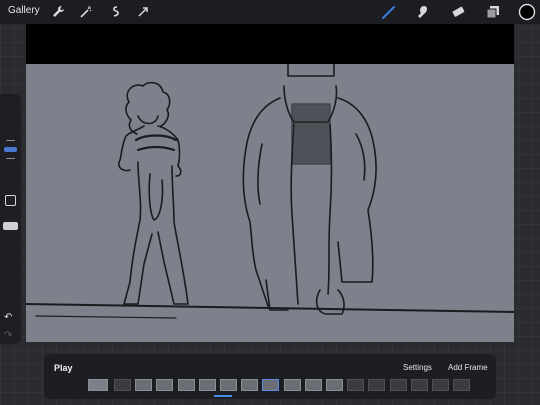 Image resolution: width=540 pixels, height=405 pixels. What do you see at coordinates (458, 12) in the screenshot?
I see `eraser-icon` at bounding box center [458, 12].